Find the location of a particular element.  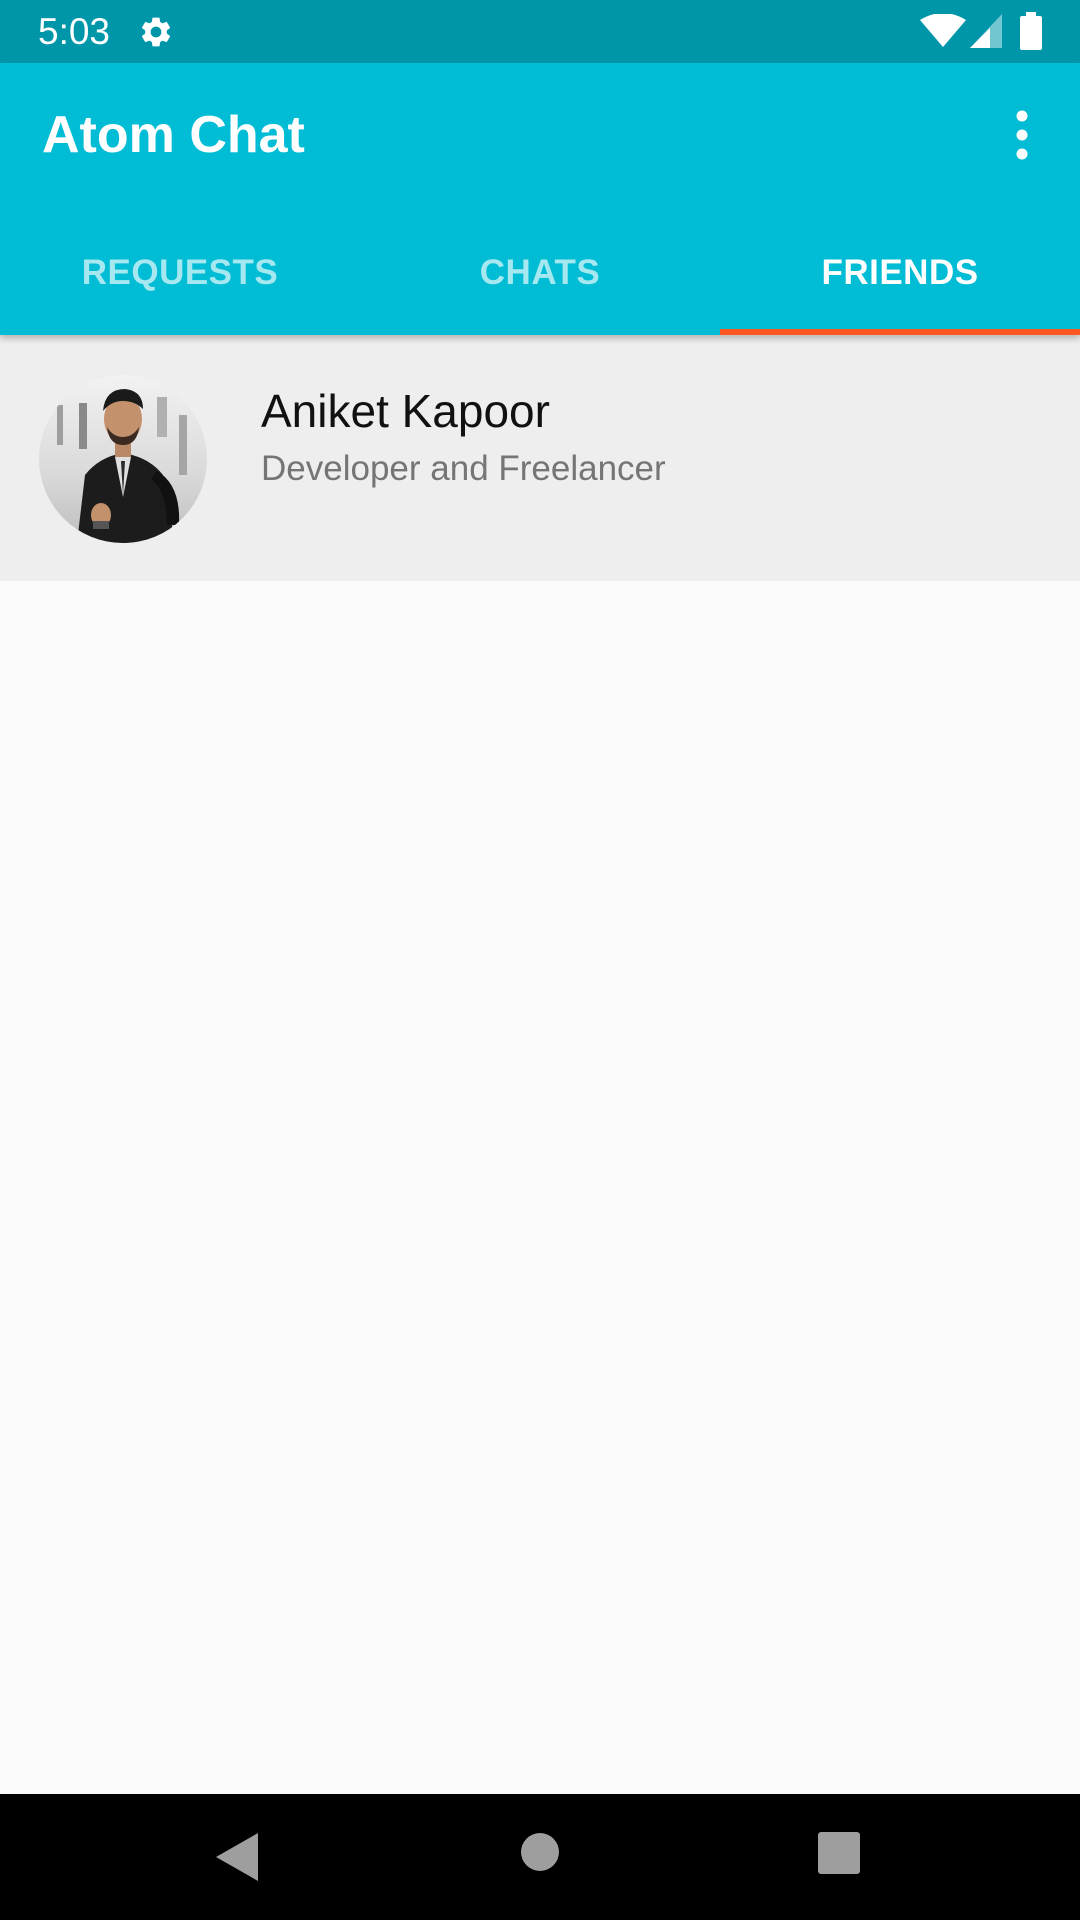

back-icon is located at coordinates (237, 1857).